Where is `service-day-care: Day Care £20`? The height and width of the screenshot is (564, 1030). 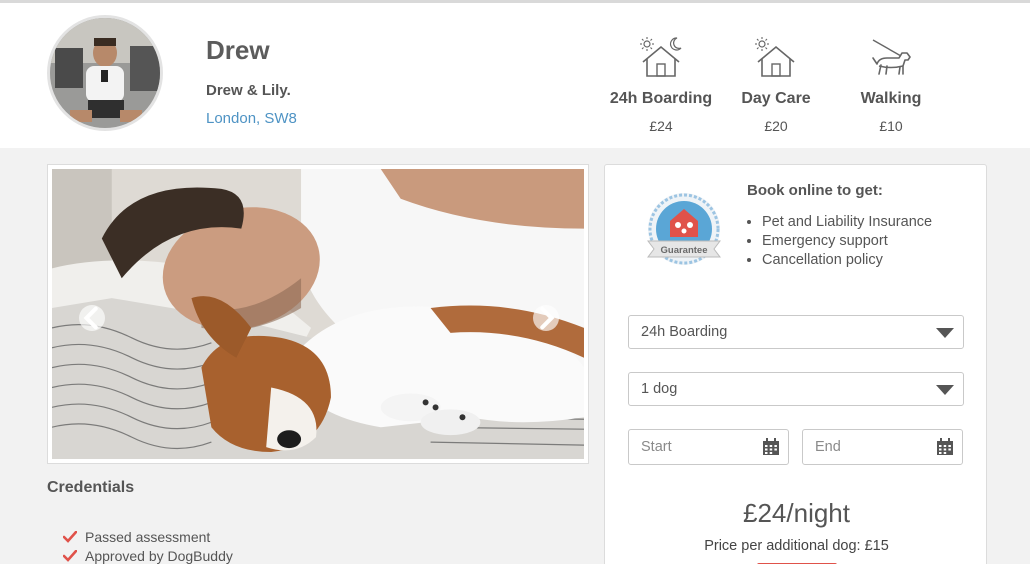 service-day-care: Day Care £20 is located at coordinates (776, 85).